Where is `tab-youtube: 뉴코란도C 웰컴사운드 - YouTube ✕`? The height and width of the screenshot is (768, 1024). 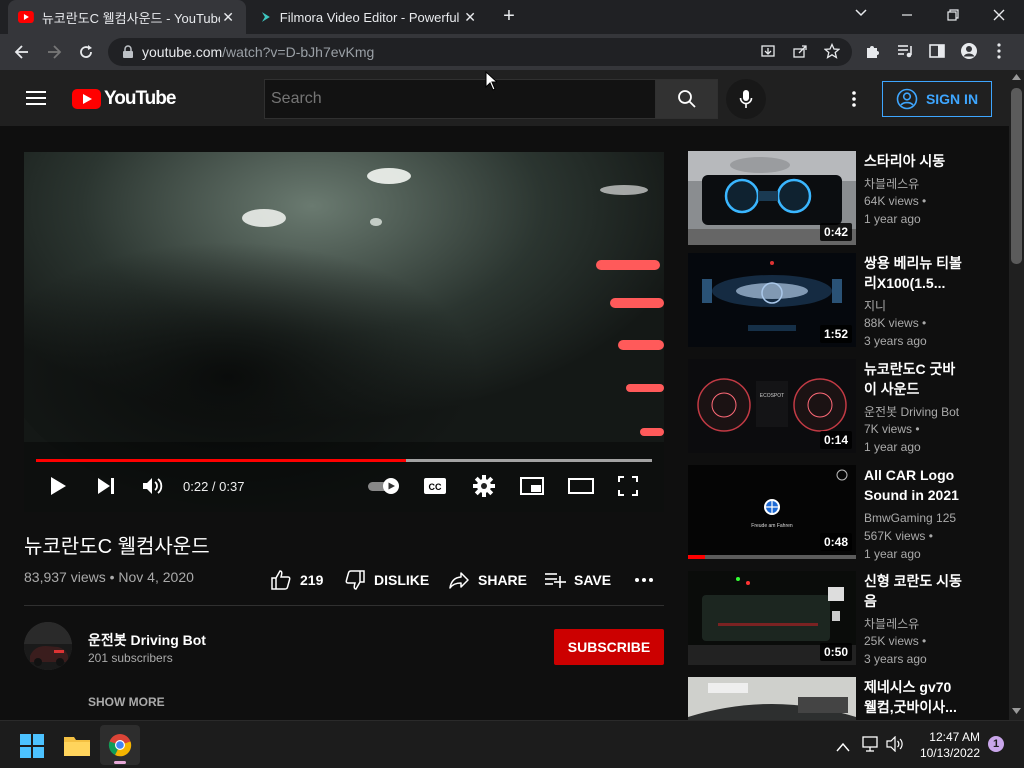 tab-youtube: 뉴코란도C 웰컴사운드 - YouTube ✕ is located at coordinates (127, 17).